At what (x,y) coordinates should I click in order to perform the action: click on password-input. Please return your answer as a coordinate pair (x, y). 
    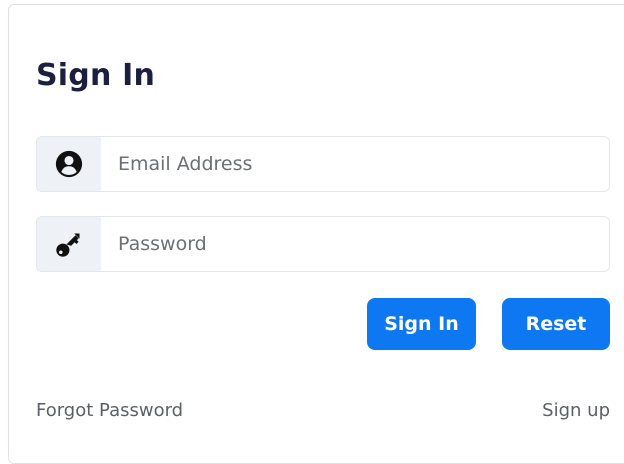
    Looking at the image, I should click on (355, 244).